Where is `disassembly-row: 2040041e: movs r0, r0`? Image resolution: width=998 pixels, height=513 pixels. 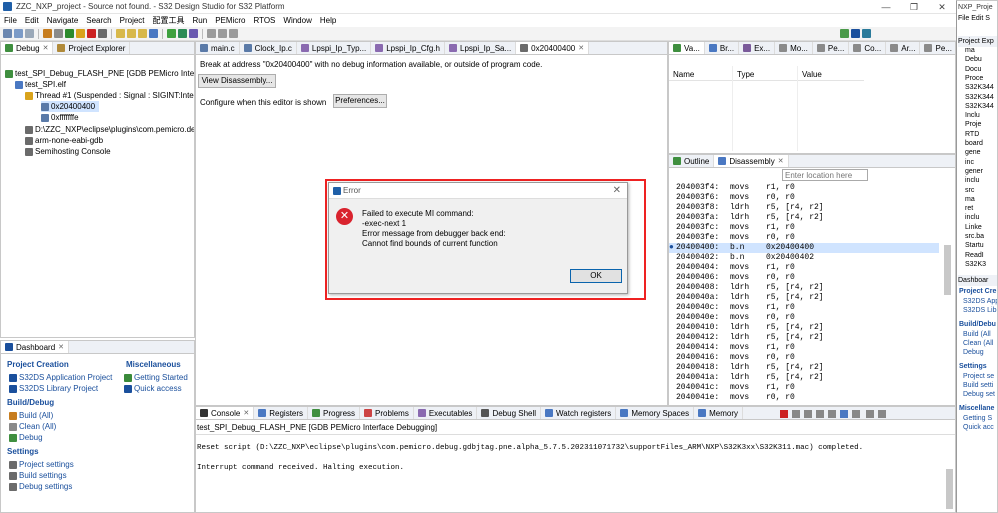 disassembly-row: 2040041e: movs r0, r0 is located at coordinates (804, 398).